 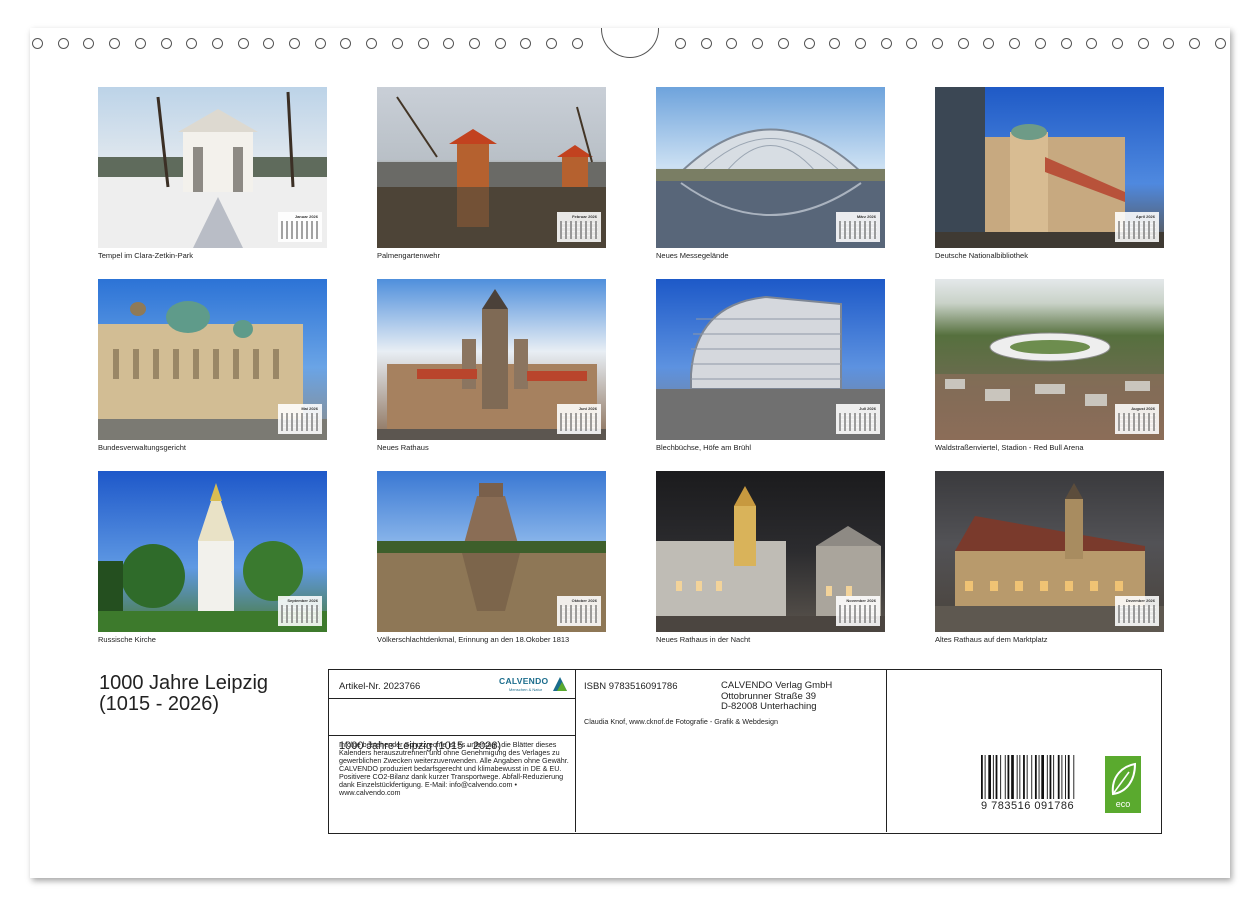 I want to click on month-calendar-august: August 2026, so click(x=1137, y=419).